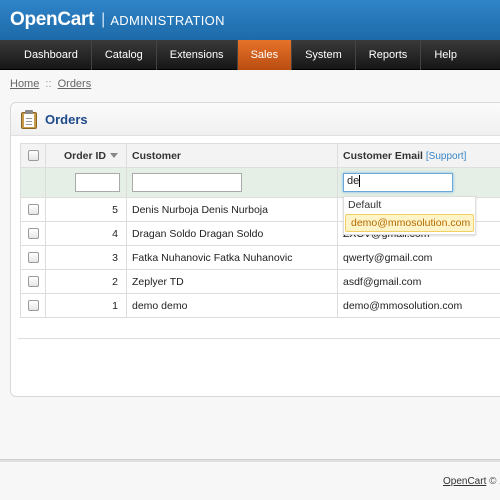  Describe the element at coordinates (232, 281) in the screenshot. I see `customer-cell: Zeplyer TD` at that location.